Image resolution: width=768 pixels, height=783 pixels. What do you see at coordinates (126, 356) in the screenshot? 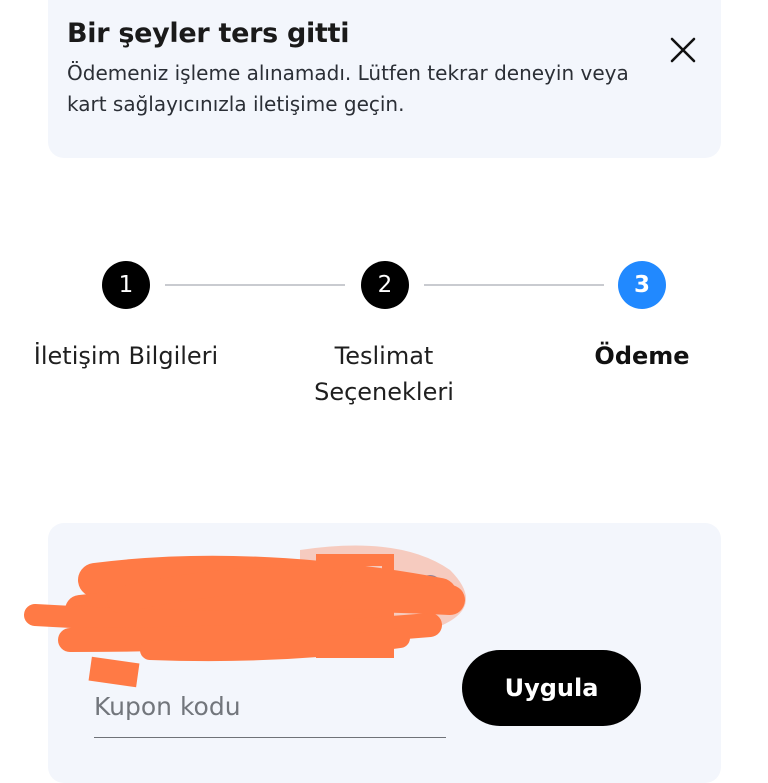
I see `step-1-label: İletişim Bilgileri` at bounding box center [126, 356].